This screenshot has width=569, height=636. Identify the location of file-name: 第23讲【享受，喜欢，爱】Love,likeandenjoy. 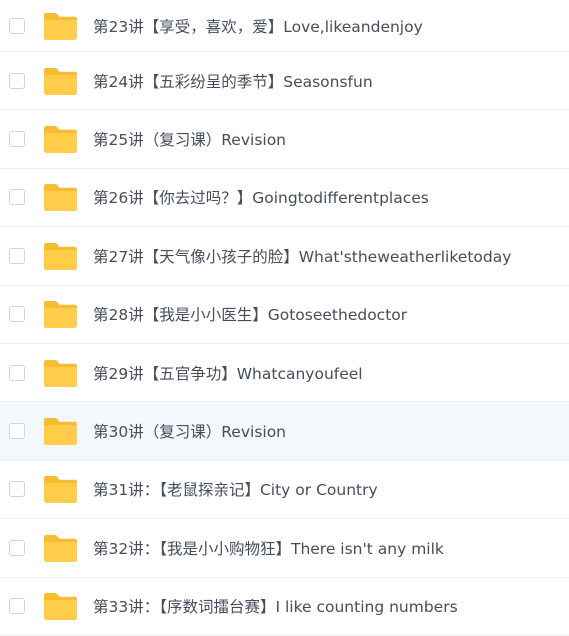
(258, 26).